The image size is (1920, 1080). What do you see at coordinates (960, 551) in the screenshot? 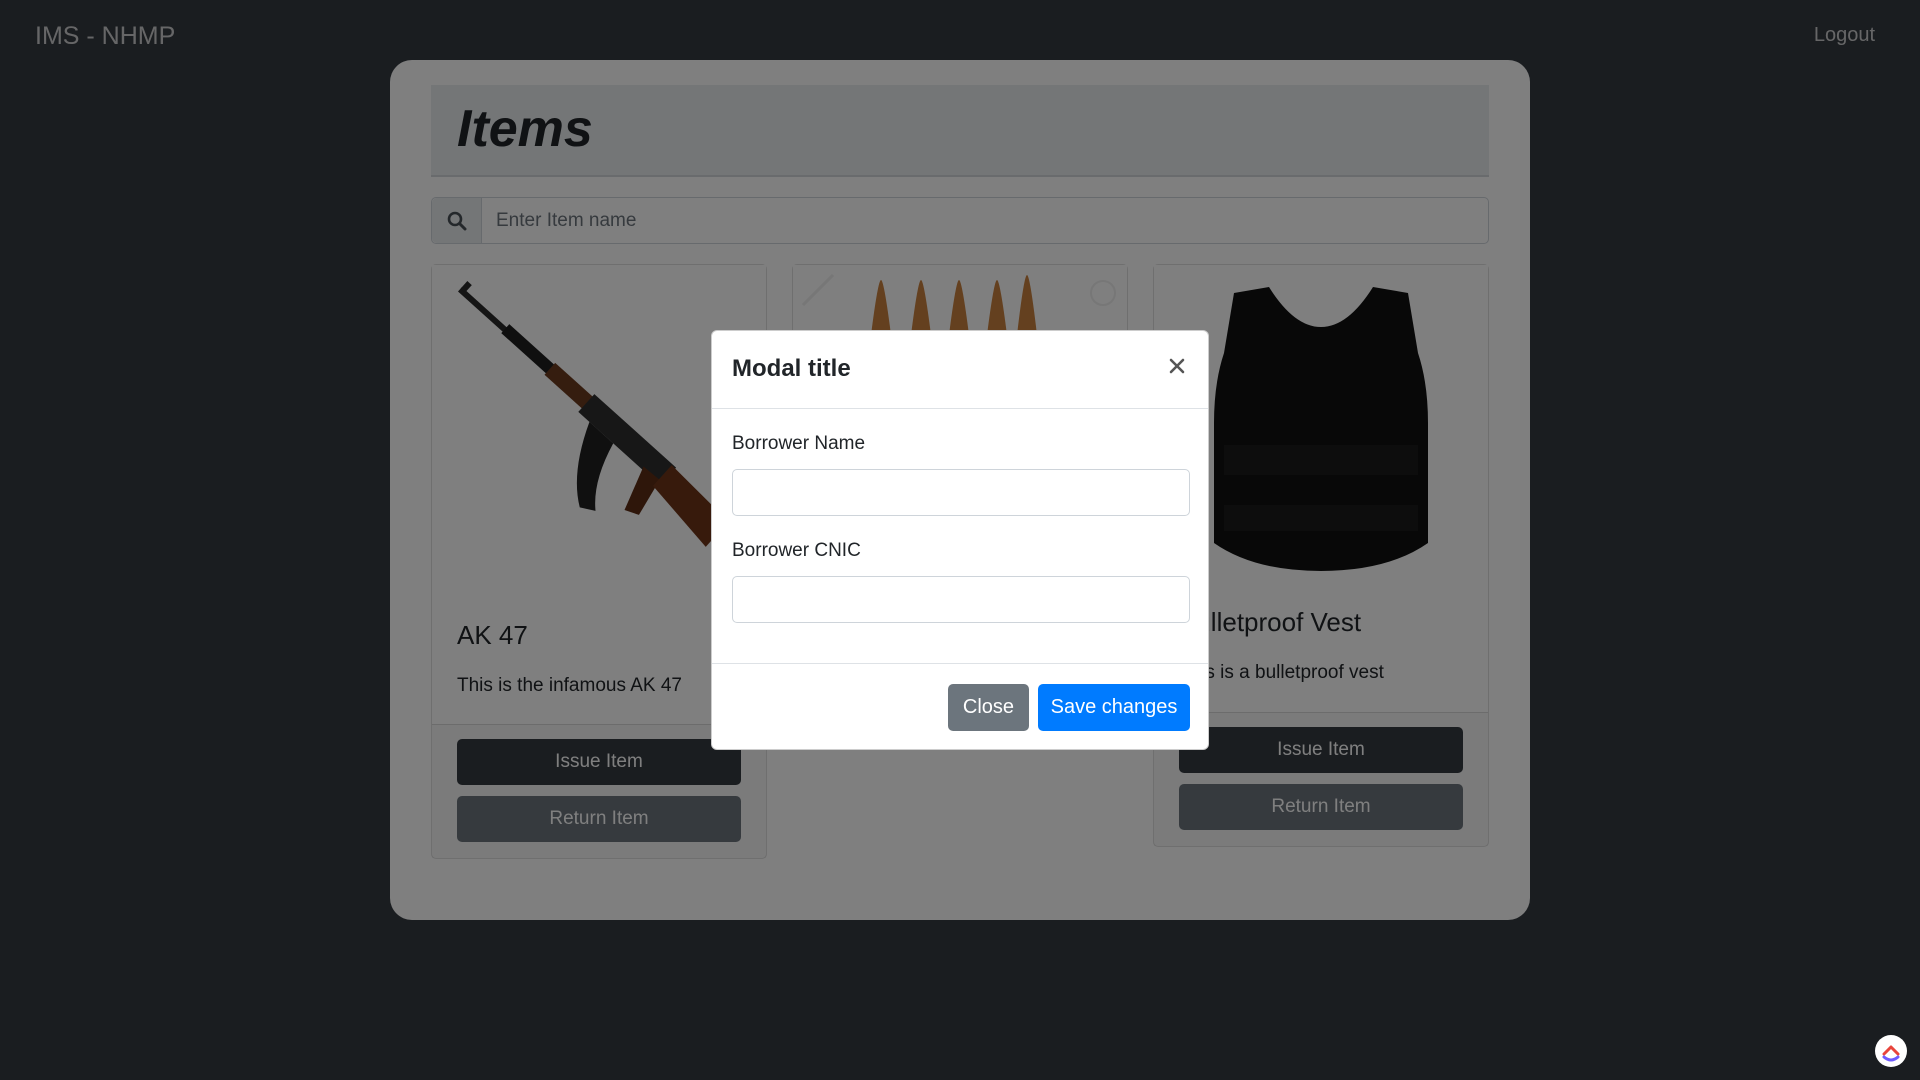
I see `modal-body: Borrower Name Borrower CNIC` at bounding box center [960, 551].